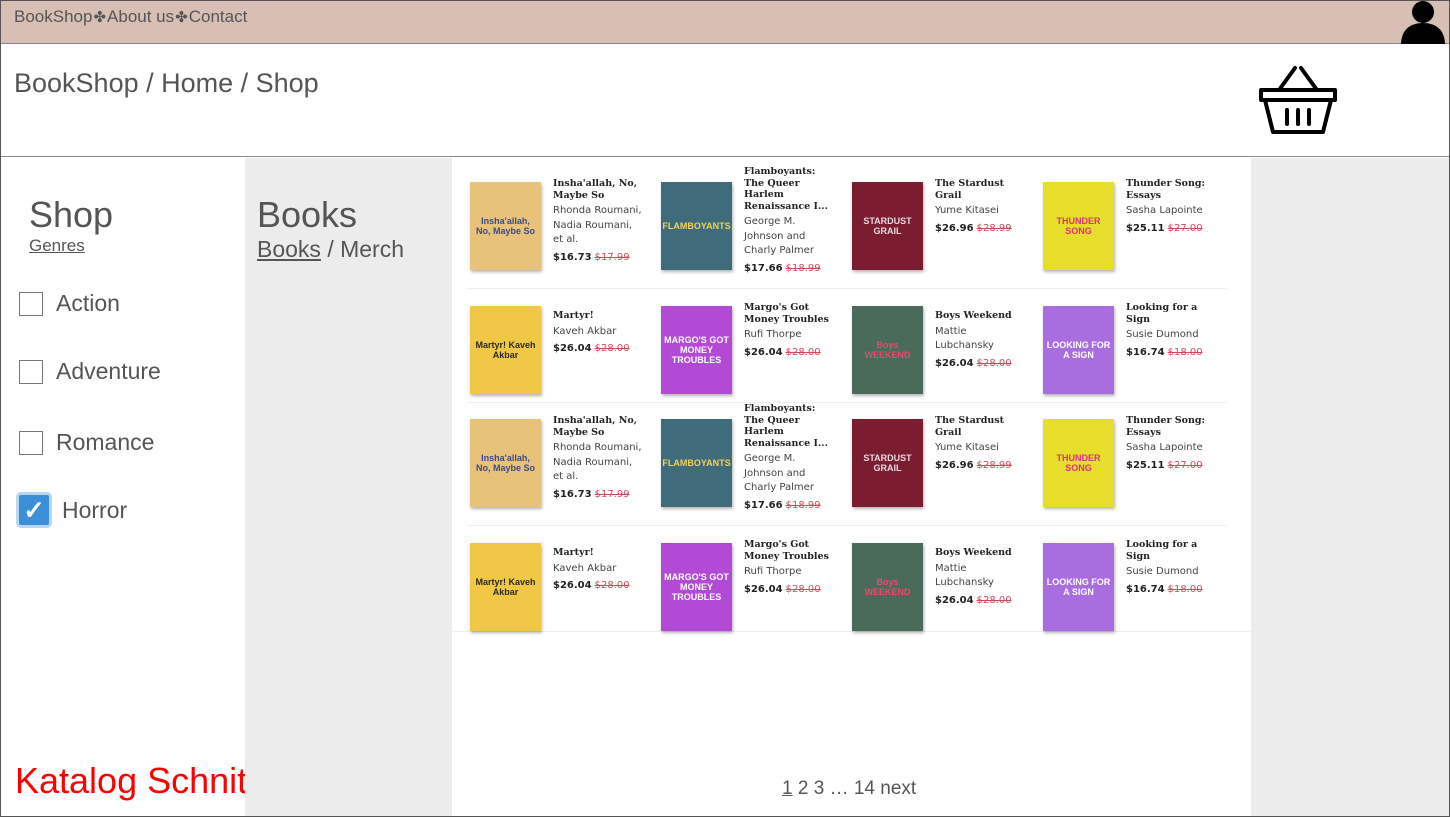 This screenshot has height=817, width=1450. Describe the element at coordinates (307, 214) in the screenshot. I see `category-title: Books` at that location.